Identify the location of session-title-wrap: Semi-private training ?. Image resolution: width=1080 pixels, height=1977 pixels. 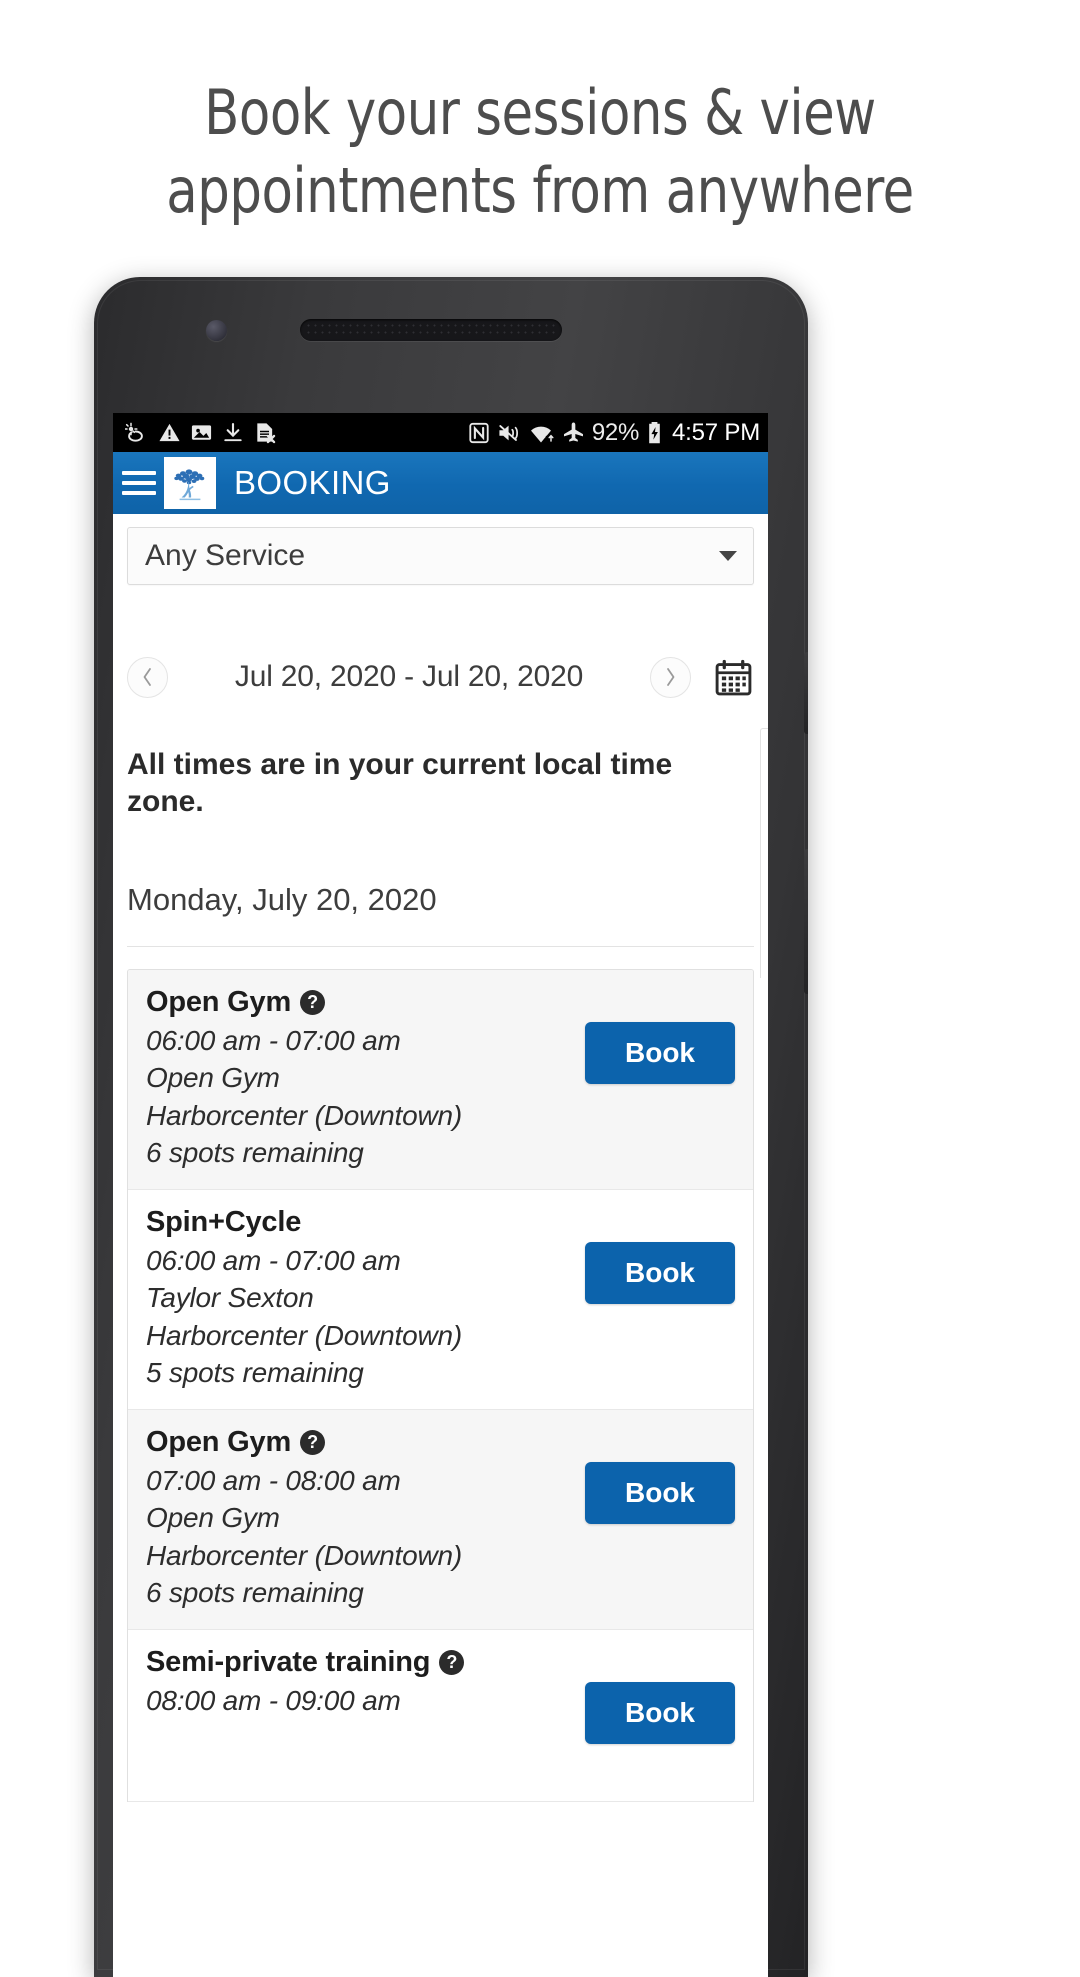
(358, 1662).